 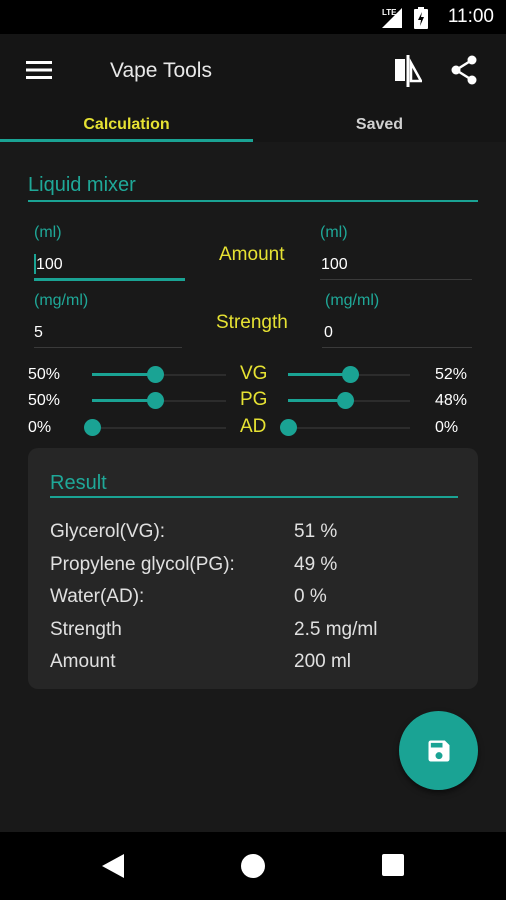 What do you see at coordinates (319, 374) in the screenshot?
I see `slider-vg-right-fill` at bounding box center [319, 374].